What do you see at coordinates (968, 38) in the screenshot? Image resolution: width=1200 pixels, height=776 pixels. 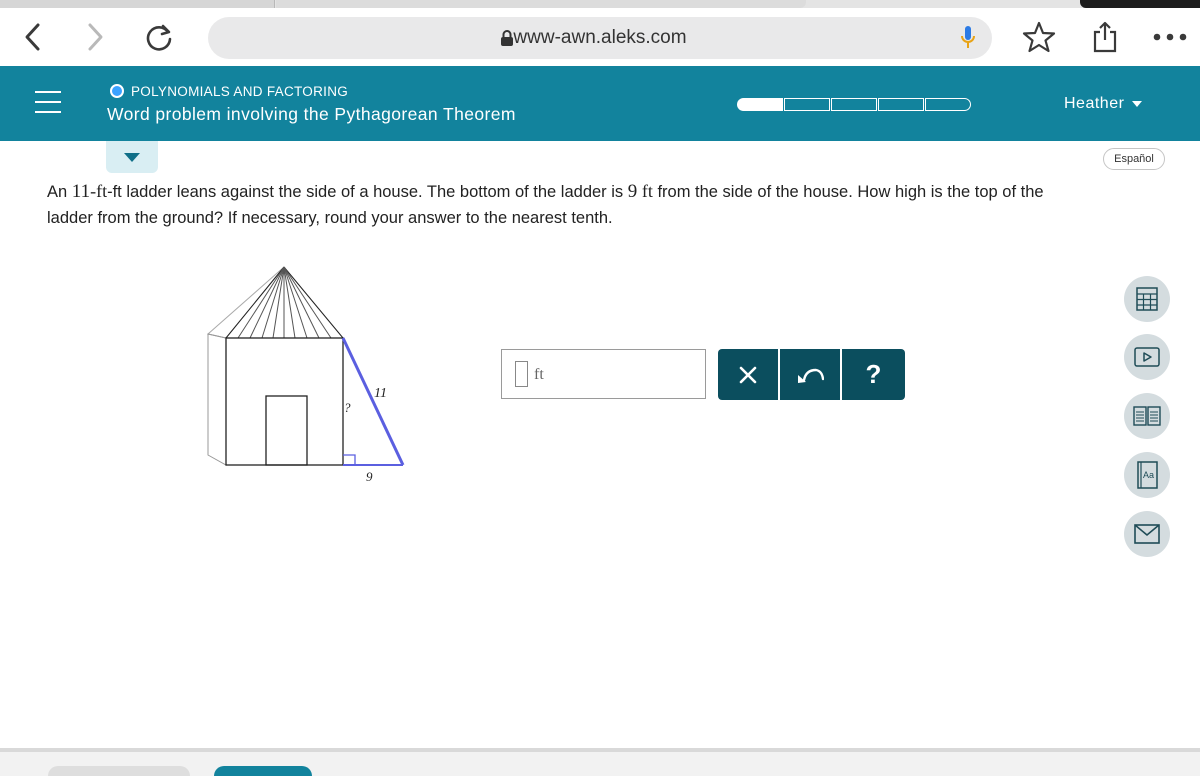 I see `microphone-icon` at bounding box center [968, 38].